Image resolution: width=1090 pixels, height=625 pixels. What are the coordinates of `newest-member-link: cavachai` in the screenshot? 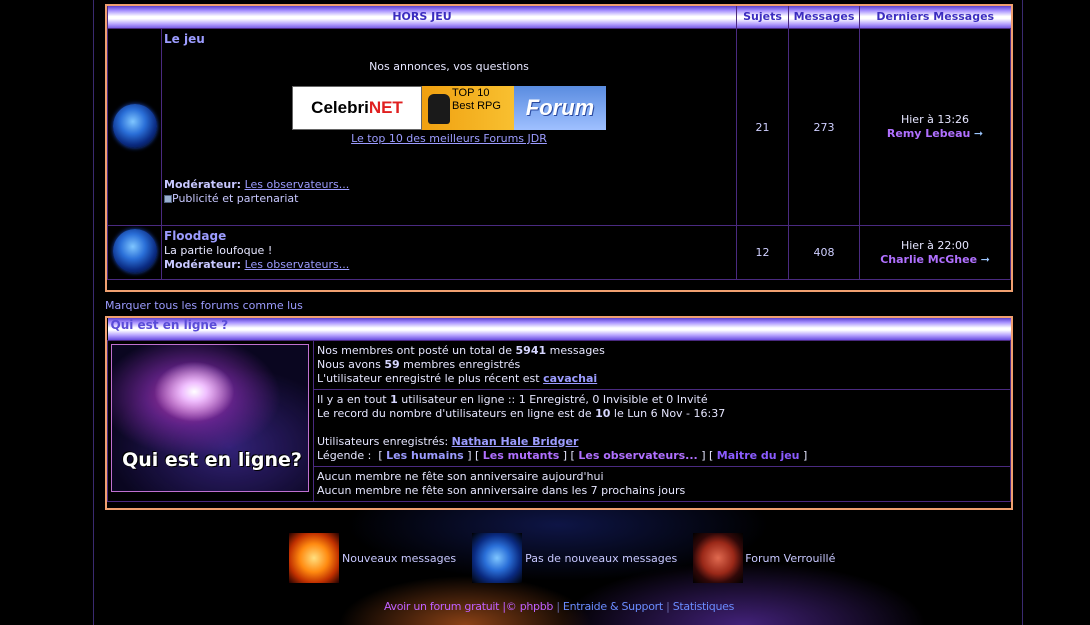 It's located at (570, 378).